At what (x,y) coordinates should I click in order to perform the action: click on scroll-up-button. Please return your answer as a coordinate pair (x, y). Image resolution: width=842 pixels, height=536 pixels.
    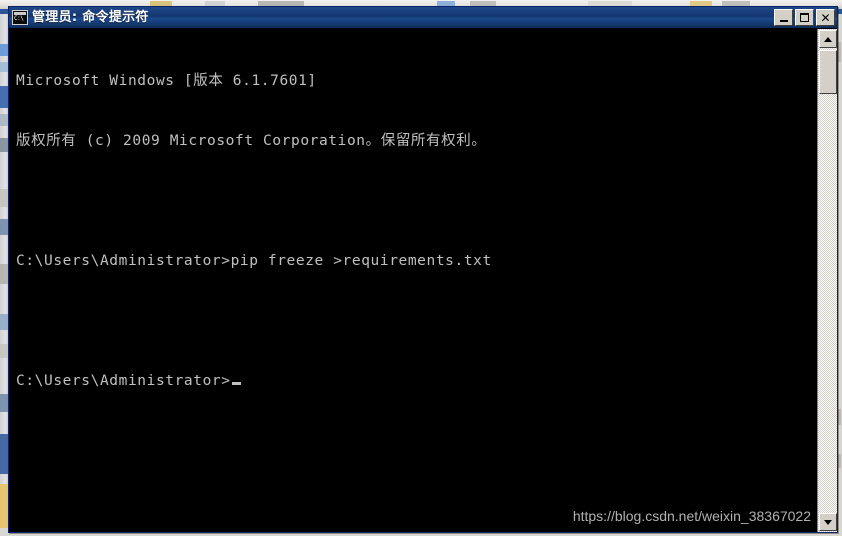
    Looking at the image, I should click on (828, 39).